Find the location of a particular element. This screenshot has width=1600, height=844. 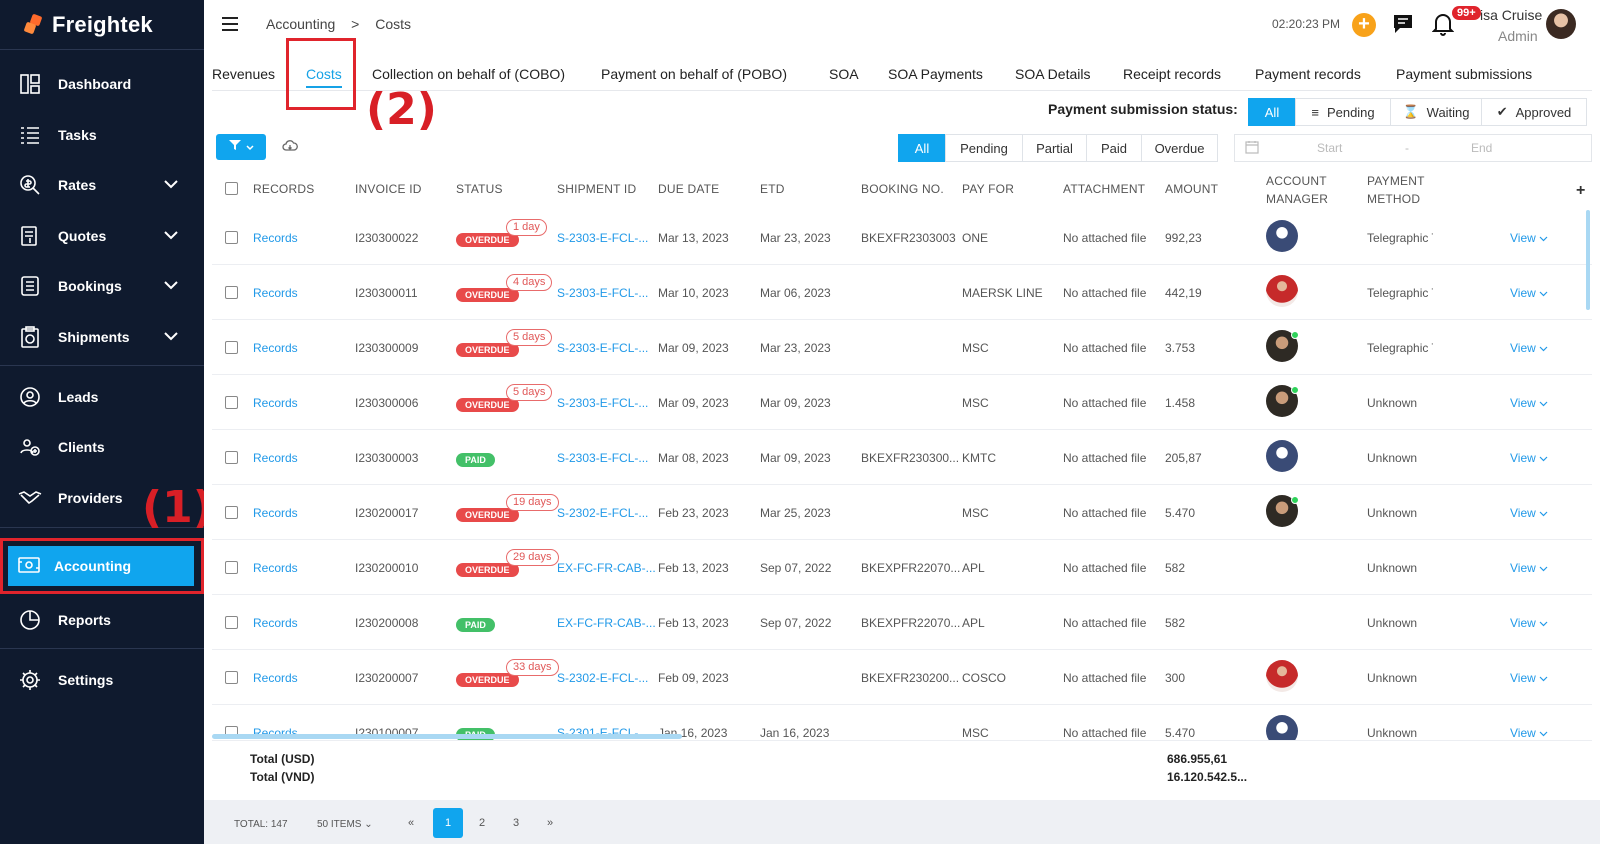

quick-add-button: + is located at coordinates (1364, 25).